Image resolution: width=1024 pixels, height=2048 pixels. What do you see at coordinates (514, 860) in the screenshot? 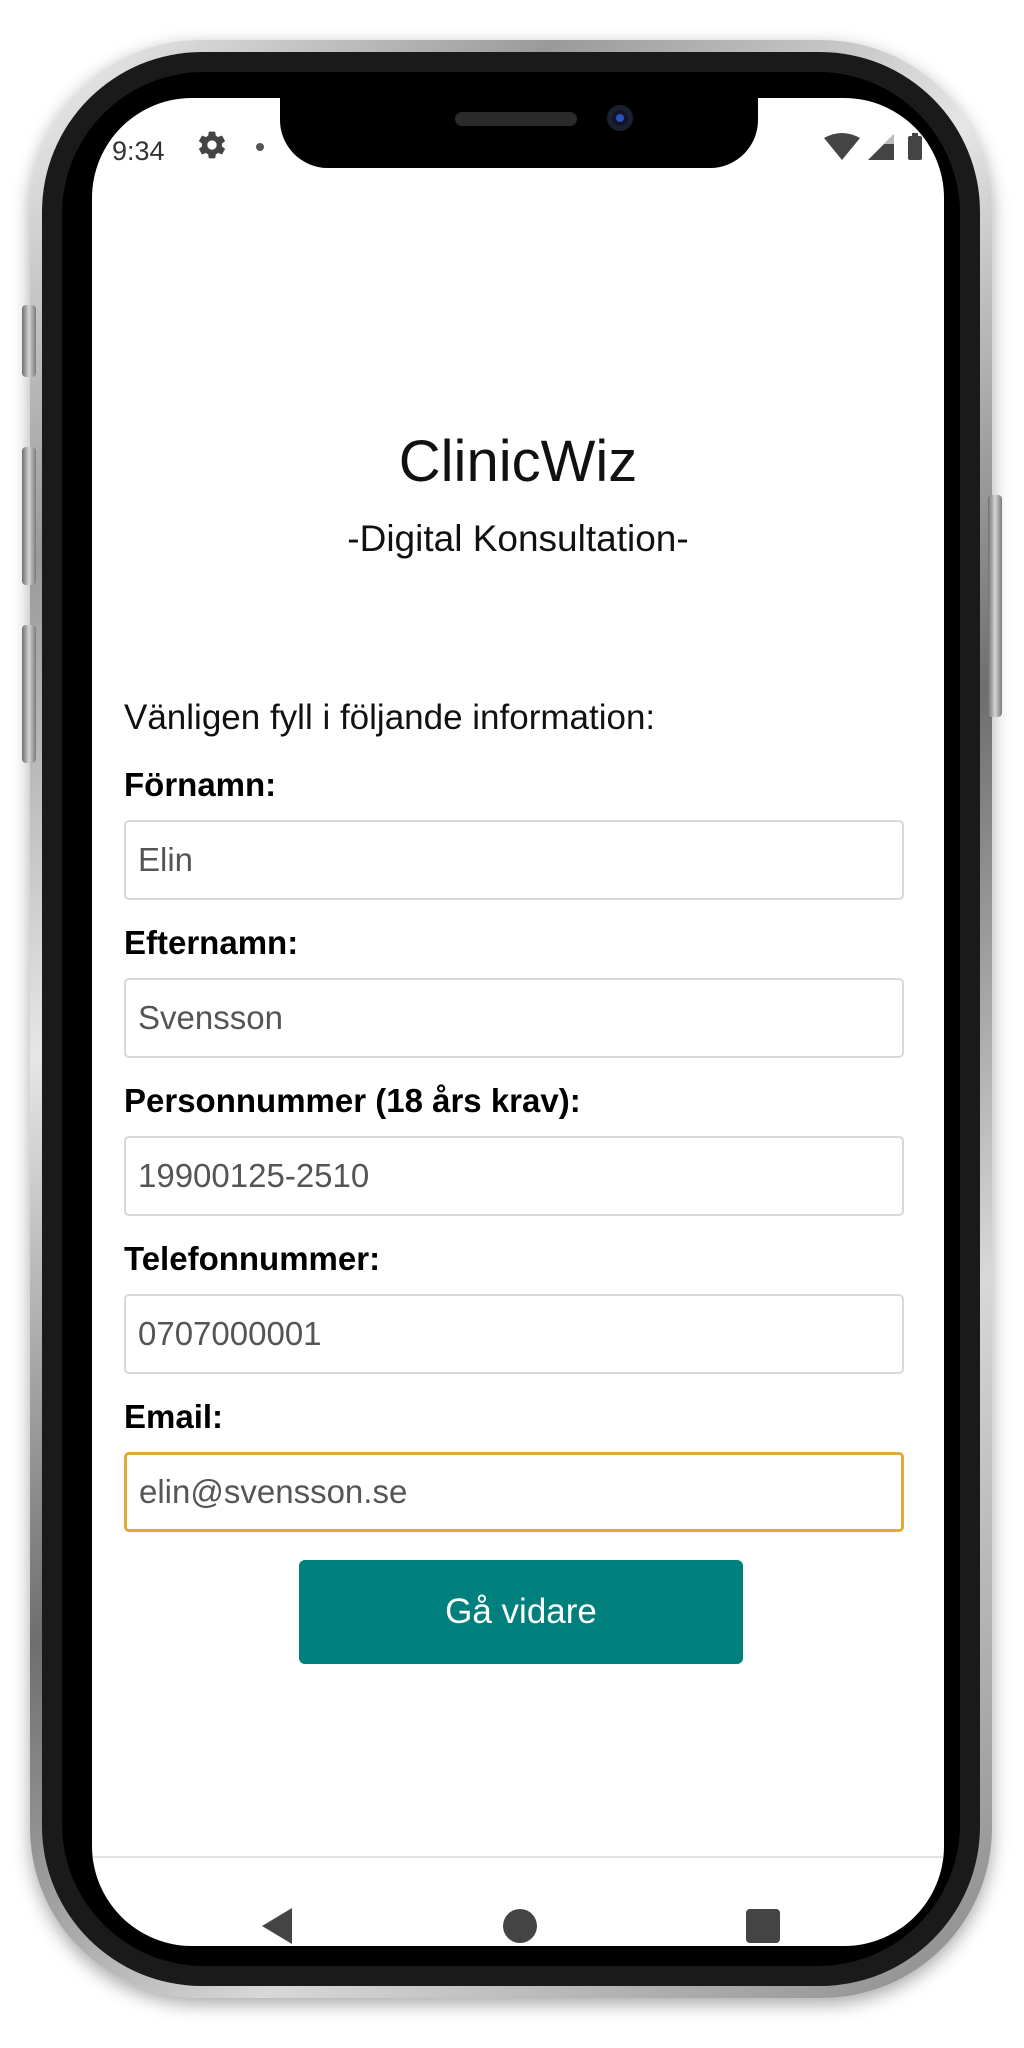
I see `first-name-input` at bounding box center [514, 860].